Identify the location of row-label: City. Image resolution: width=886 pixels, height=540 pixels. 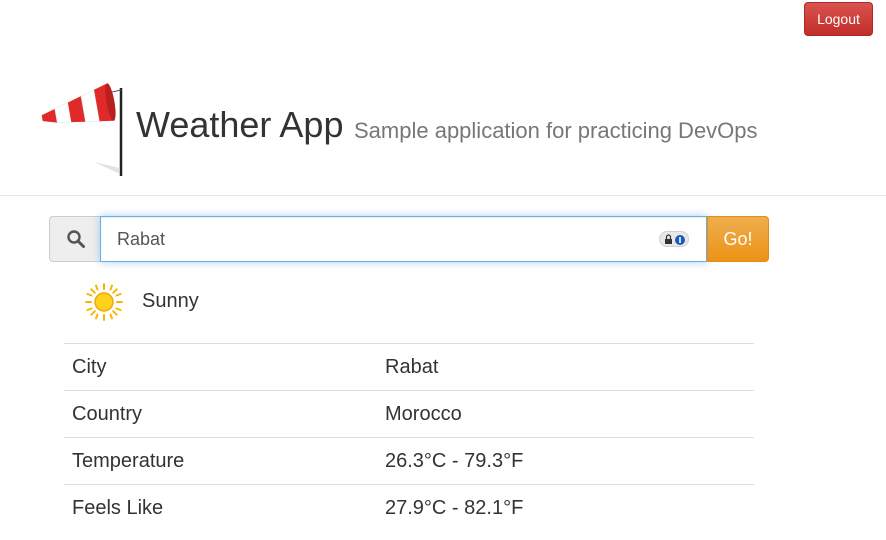
(220, 367).